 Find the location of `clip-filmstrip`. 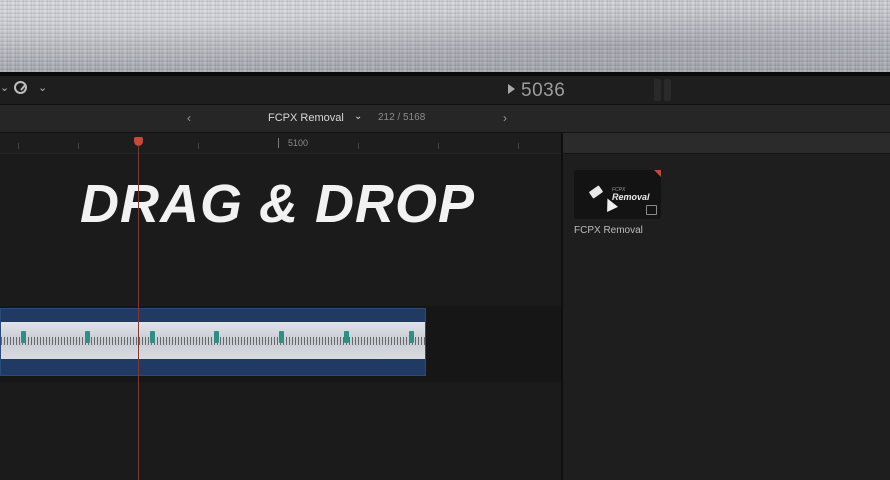

clip-filmstrip is located at coordinates (213, 340).